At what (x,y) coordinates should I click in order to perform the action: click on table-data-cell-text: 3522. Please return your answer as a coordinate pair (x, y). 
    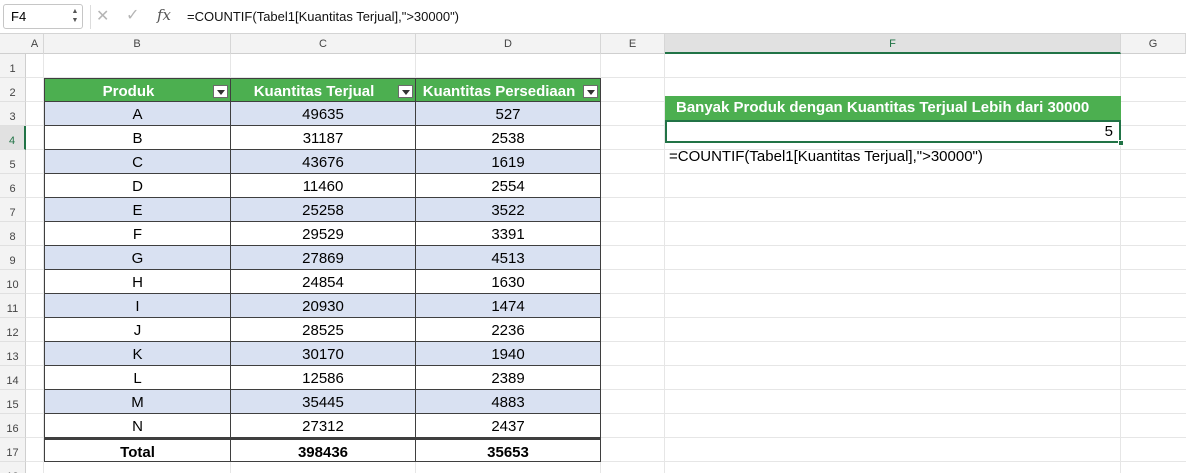
    Looking at the image, I should click on (508, 210).